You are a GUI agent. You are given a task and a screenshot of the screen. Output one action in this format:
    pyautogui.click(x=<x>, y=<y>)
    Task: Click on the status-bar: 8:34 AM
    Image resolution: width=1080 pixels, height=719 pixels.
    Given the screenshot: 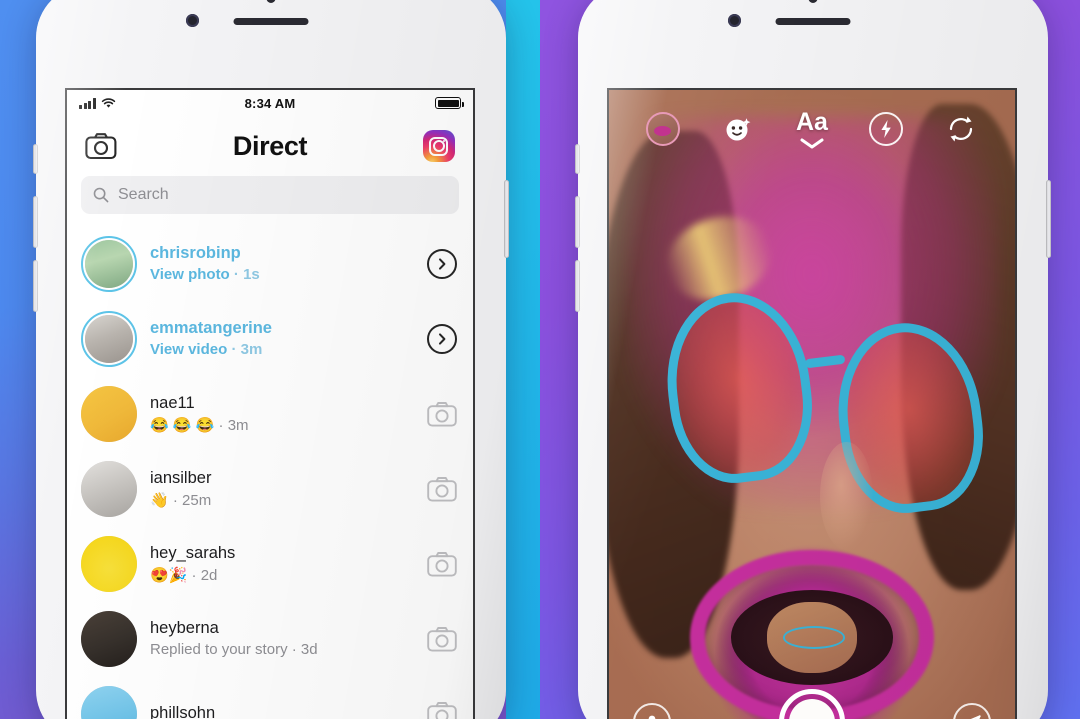 What is the action you would take?
    pyautogui.click(x=270, y=103)
    